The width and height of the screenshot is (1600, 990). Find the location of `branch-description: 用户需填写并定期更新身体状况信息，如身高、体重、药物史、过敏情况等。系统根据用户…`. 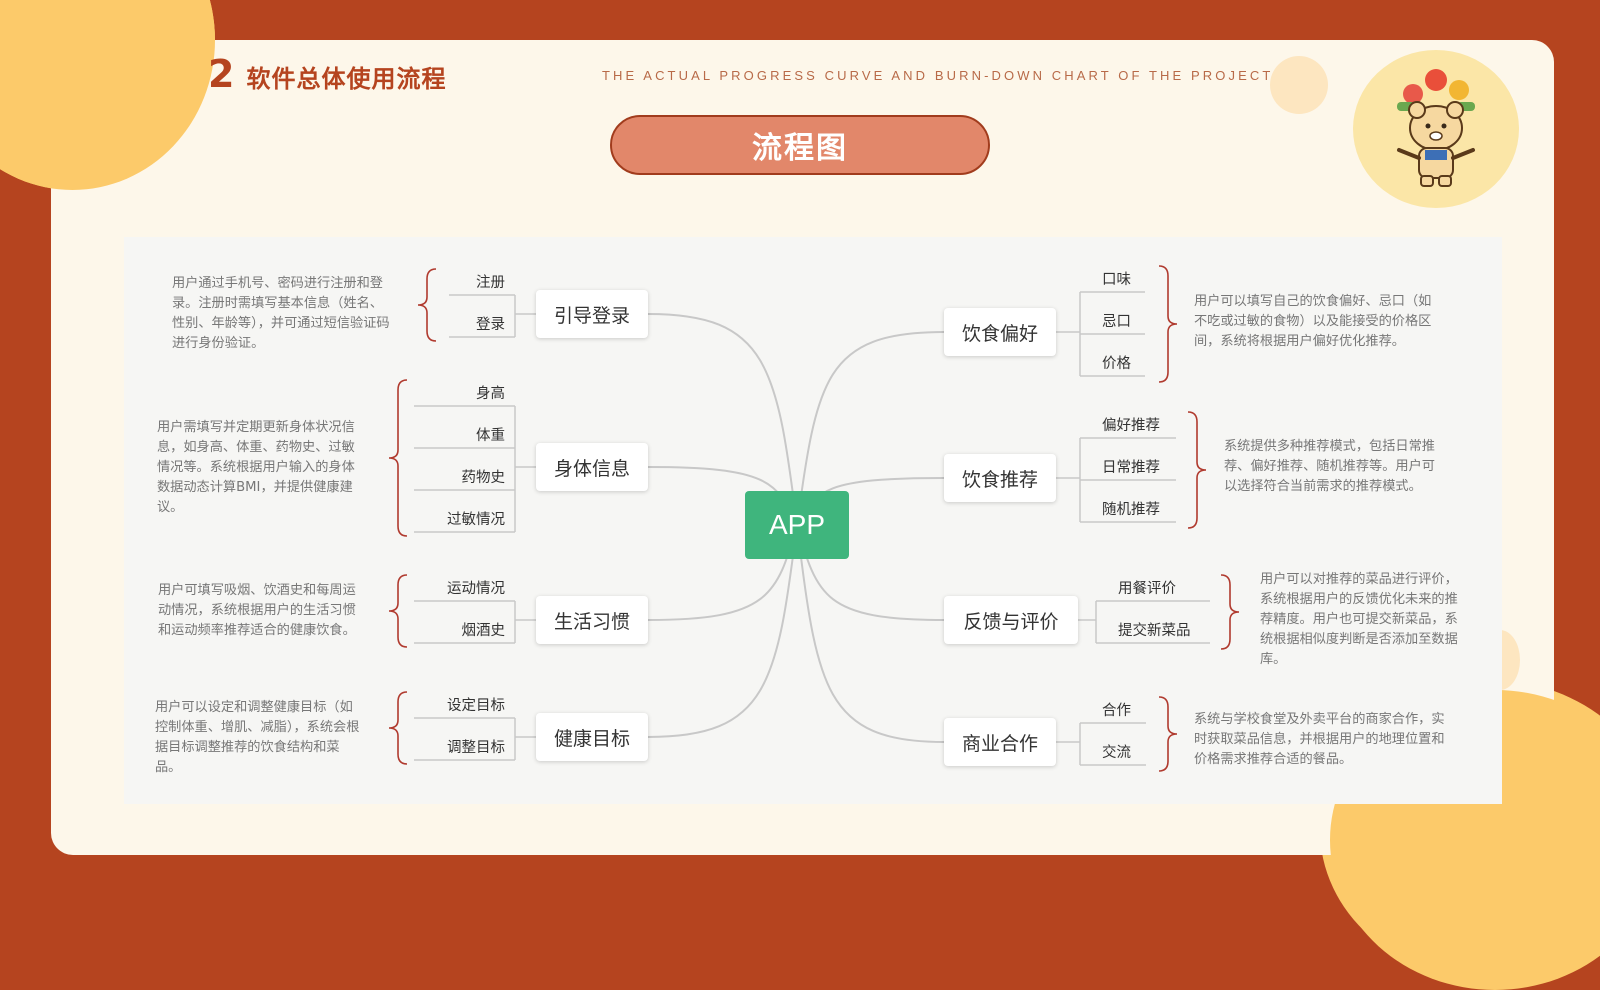

branch-description: 用户需填写并定期更新身体状况信息，如身高、体重、药物史、过敏情况等。系统根据用户… is located at coordinates (256, 467).